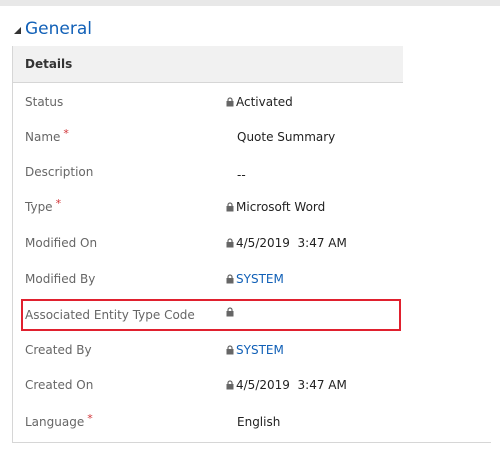 This screenshot has width=500, height=451. Describe the element at coordinates (241, 175) in the screenshot. I see `description-value: --` at that location.